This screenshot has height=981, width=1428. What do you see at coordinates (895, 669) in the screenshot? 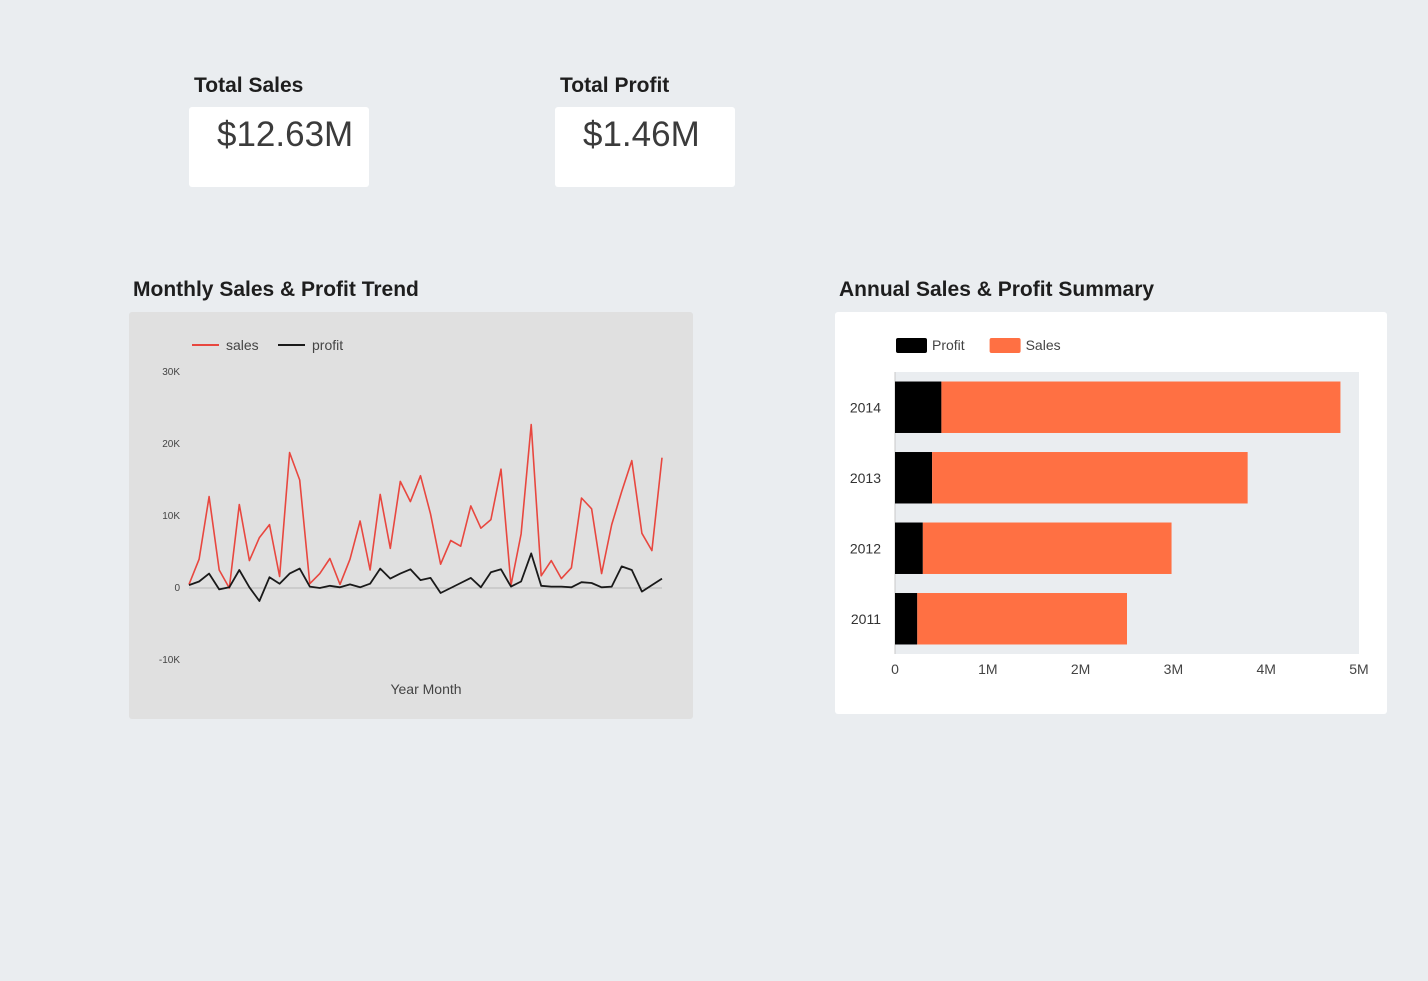
I see `x-tick-label: 0` at bounding box center [895, 669].